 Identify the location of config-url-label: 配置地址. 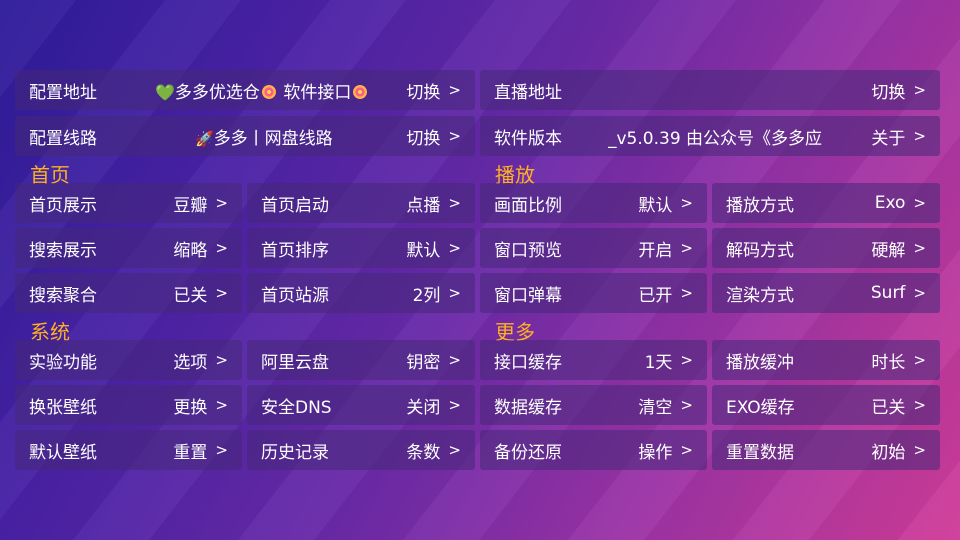
(63, 92).